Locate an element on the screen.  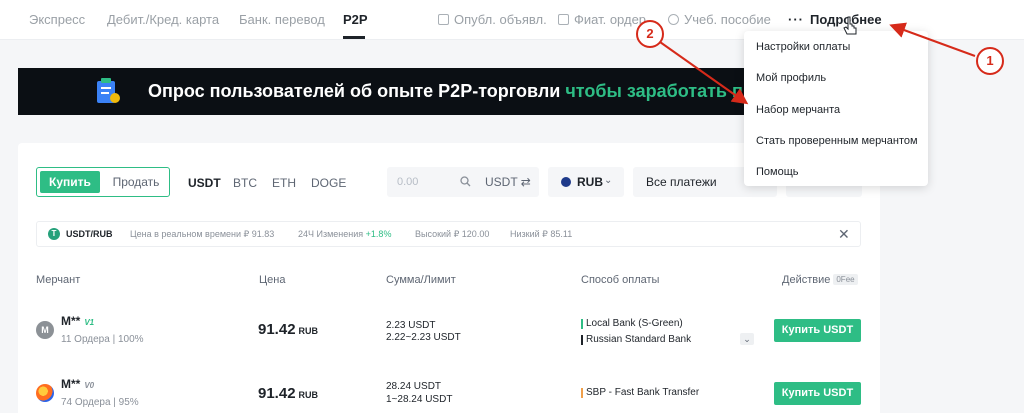
header-action-label: Действие is located at coordinates (806, 280).